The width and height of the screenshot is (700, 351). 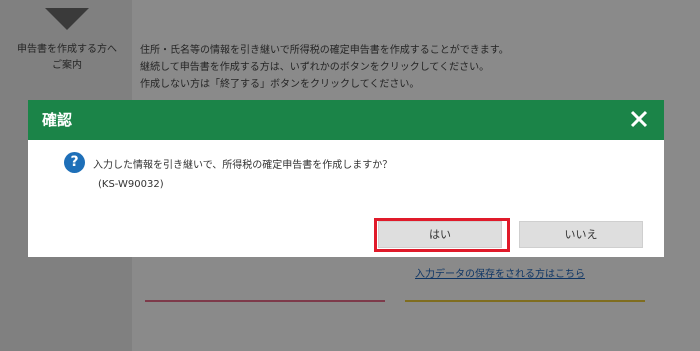 What do you see at coordinates (442, 235) in the screenshot?
I see `yes-button-highlight` at bounding box center [442, 235].